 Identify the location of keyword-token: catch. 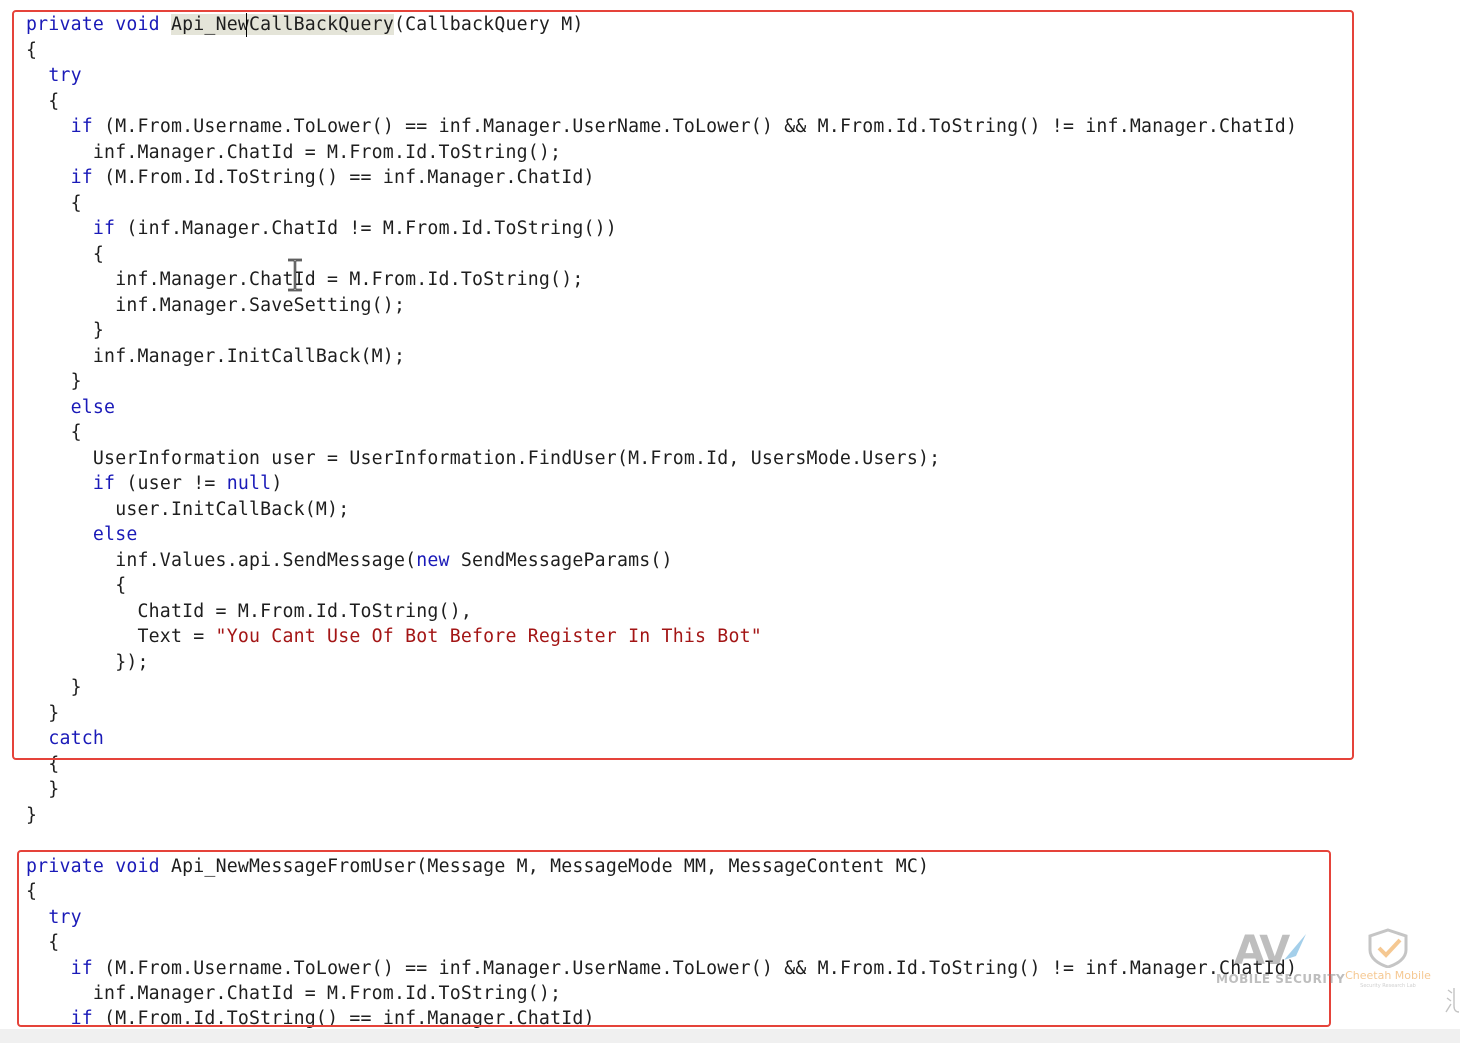
(76, 738).